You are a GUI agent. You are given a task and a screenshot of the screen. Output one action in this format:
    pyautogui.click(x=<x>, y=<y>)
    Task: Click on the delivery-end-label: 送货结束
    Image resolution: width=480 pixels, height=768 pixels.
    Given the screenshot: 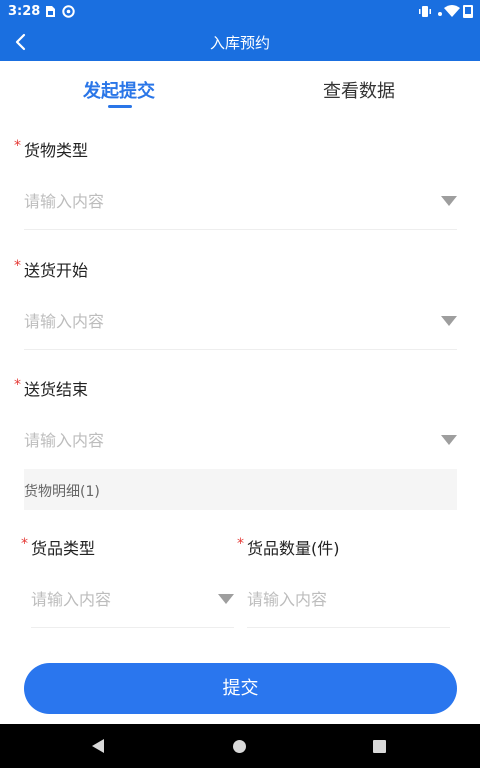 What is the action you would take?
    pyautogui.click(x=56, y=389)
    